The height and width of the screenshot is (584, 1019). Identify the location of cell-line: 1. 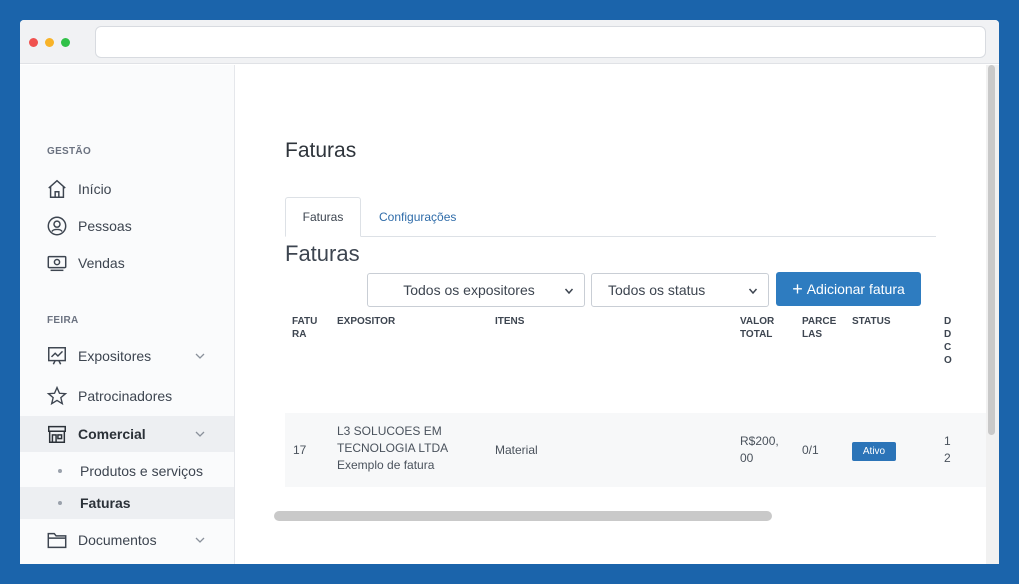
(947, 441).